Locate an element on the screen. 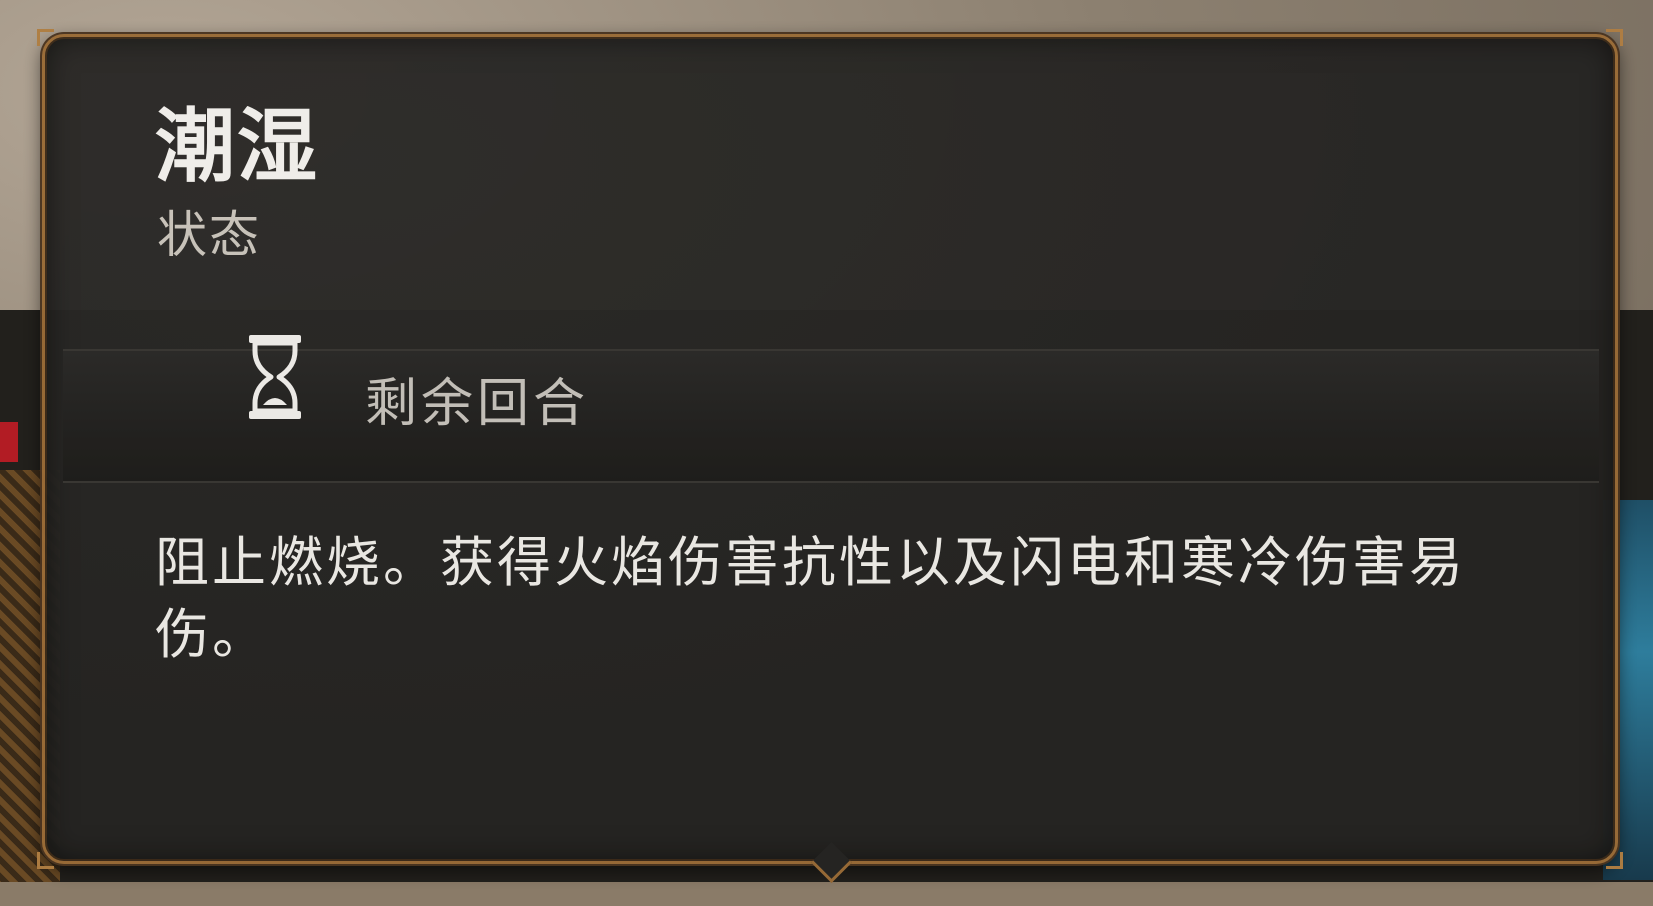 The height and width of the screenshot is (906, 1653). bottom-frame is located at coordinates (826, 894).